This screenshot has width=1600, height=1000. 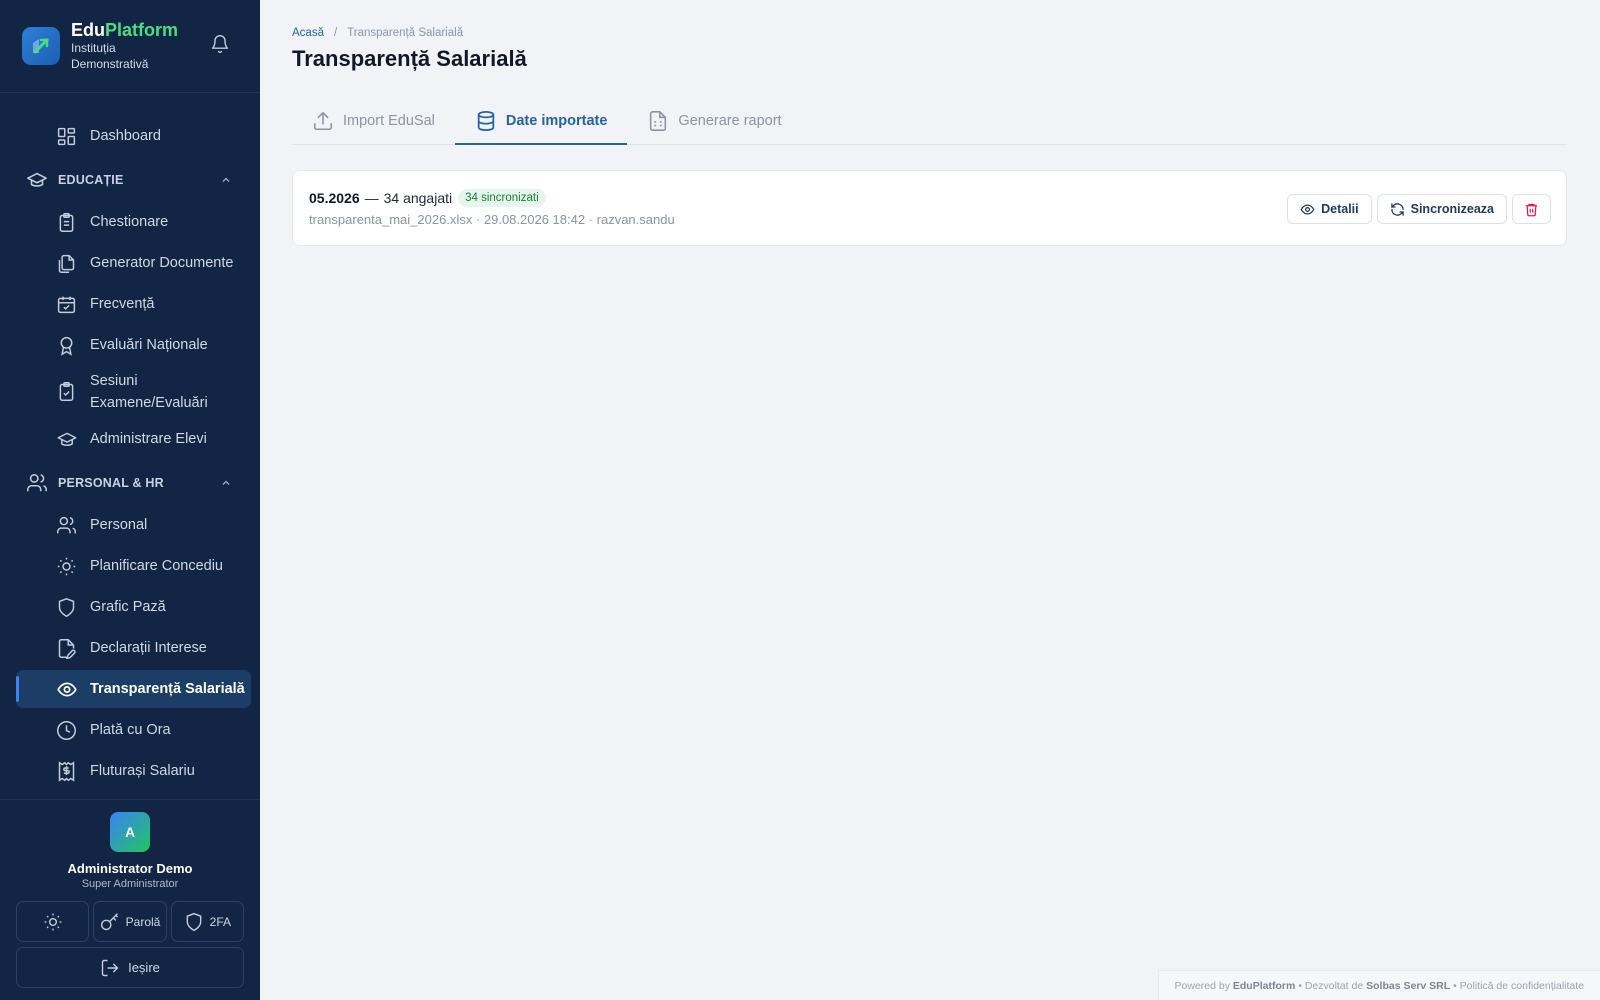 I want to click on tab-label: Generare raport, so click(x=730, y=120).